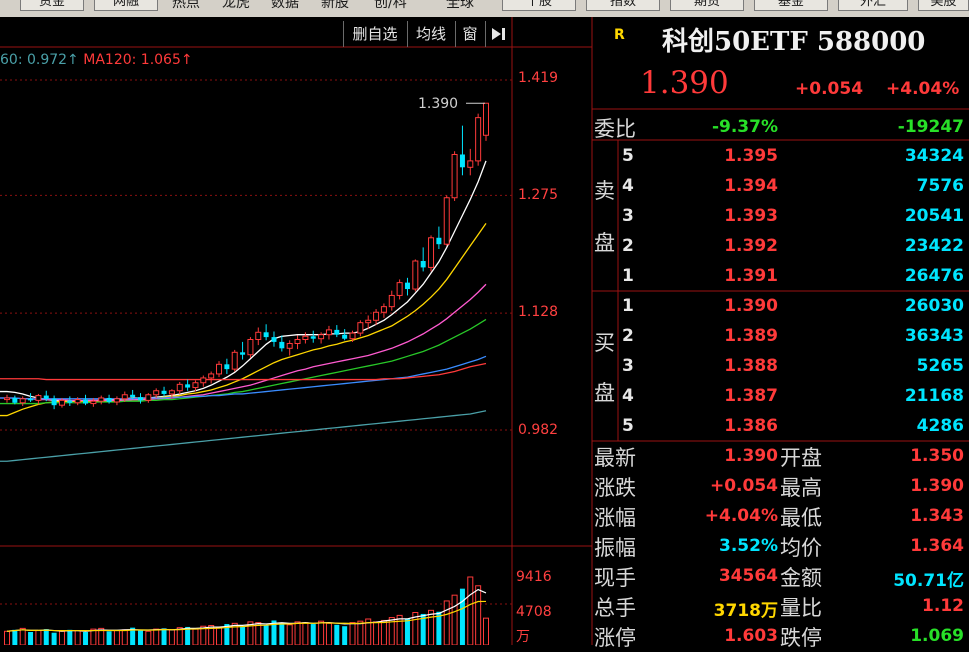  Describe the element at coordinates (628, 246) in the screenshot. I see `sell-level: 2` at that location.